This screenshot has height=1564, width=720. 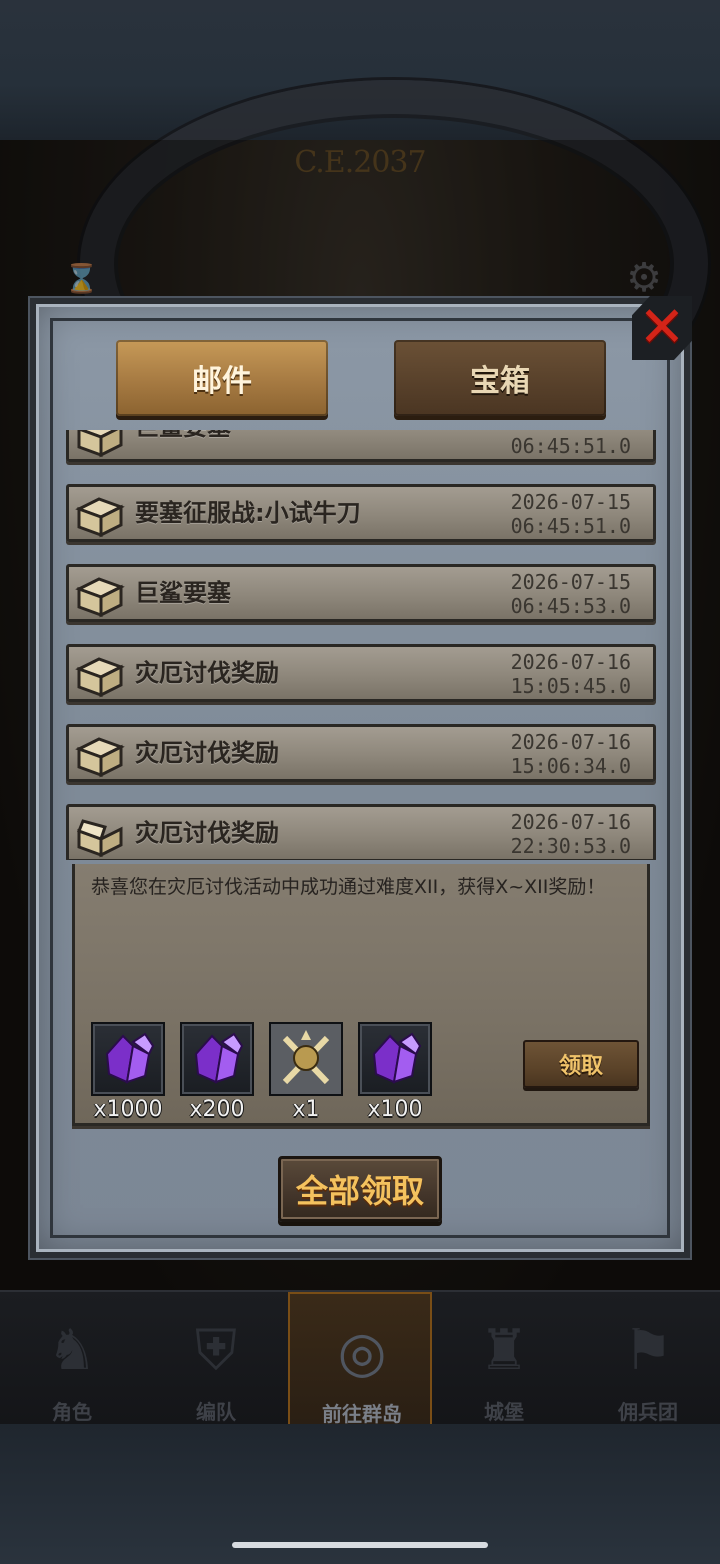 I want to click on mail-time: 15:05:45.0, so click(x=570, y=686).